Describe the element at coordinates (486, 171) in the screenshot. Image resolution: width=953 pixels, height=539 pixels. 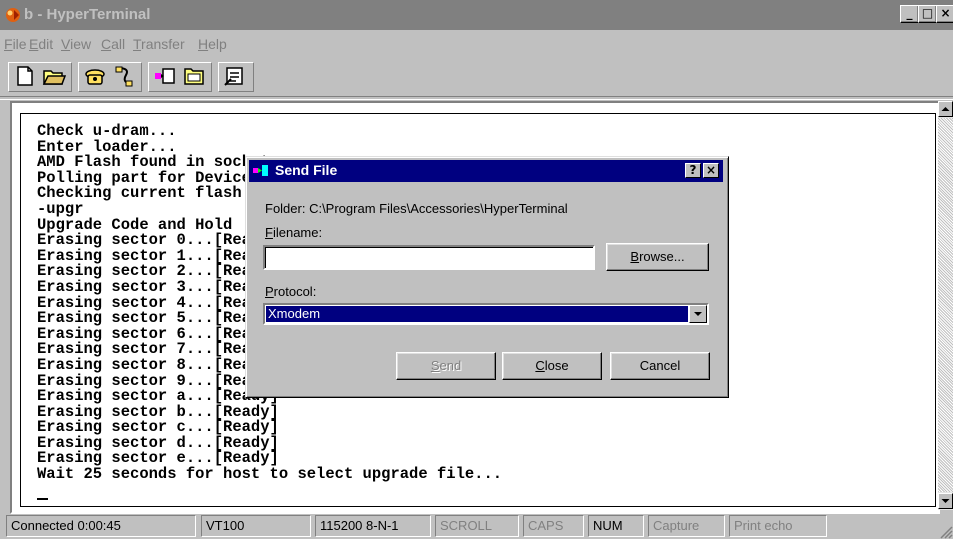
I see `dialog-title-bar: Send File ? ×` at that location.